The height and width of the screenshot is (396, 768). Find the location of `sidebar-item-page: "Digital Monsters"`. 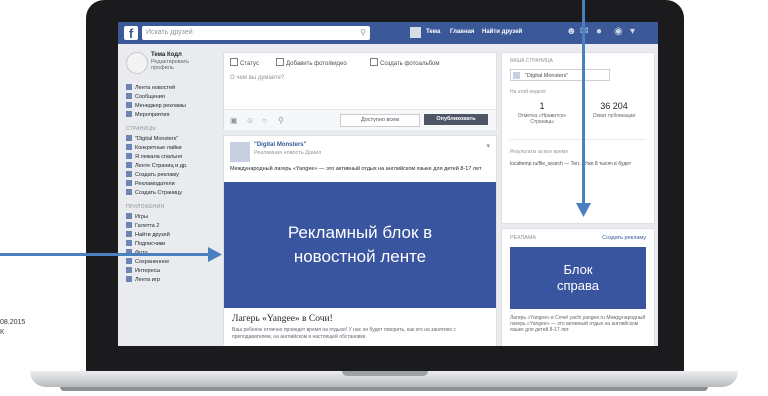

sidebar-item-page: "Digital Monsters" is located at coordinates (152, 139).